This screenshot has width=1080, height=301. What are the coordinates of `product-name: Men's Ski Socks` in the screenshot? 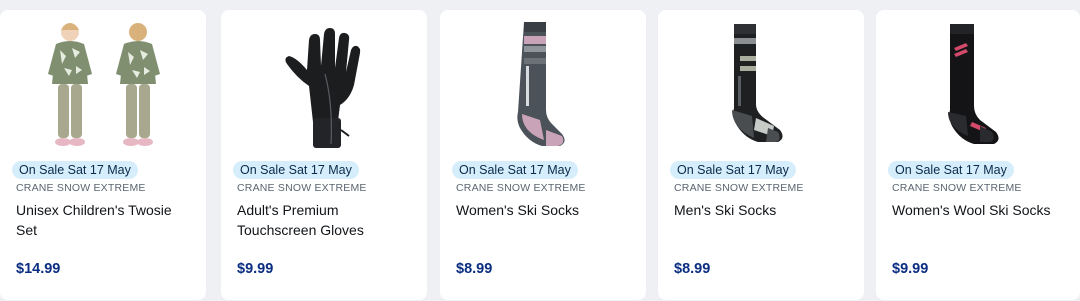 It's located at (764, 210).